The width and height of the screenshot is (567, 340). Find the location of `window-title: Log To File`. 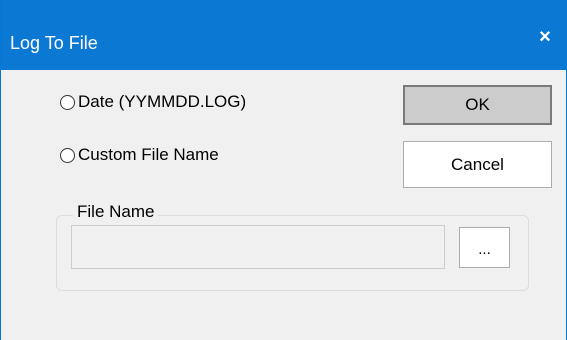

window-title: Log To File is located at coordinates (54, 43).